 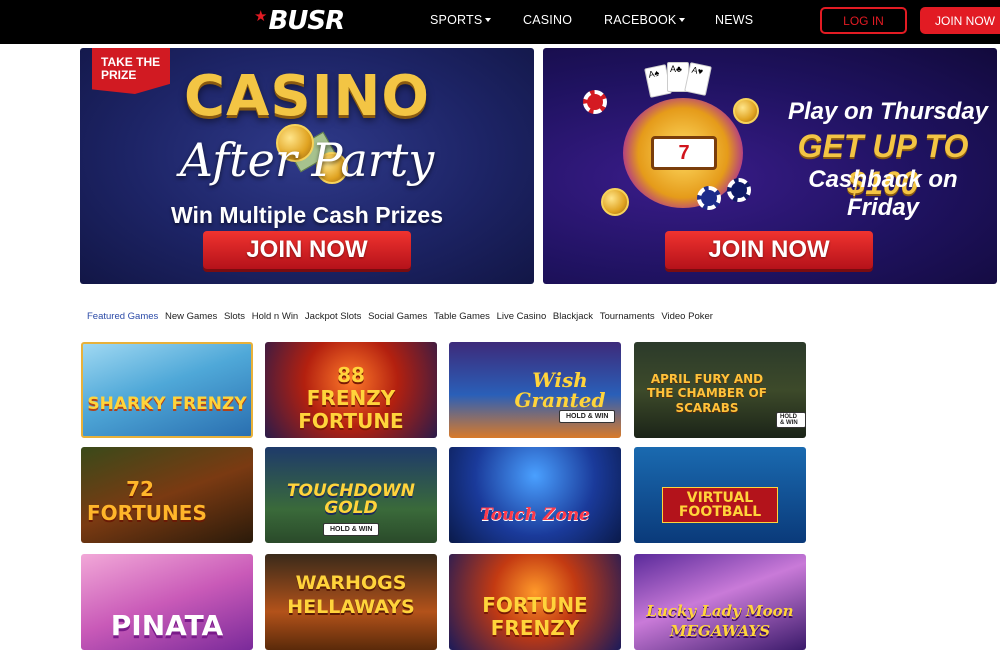 What do you see at coordinates (234, 318) in the screenshot?
I see `tab-slots: Slots` at bounding box center [234, 318].